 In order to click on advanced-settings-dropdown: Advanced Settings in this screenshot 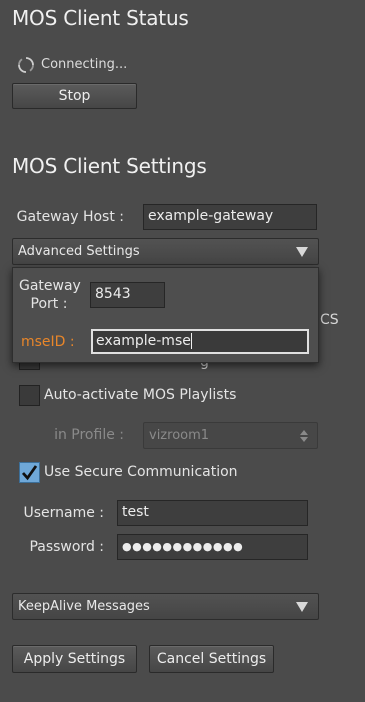, I will do `click(165, 251)`.